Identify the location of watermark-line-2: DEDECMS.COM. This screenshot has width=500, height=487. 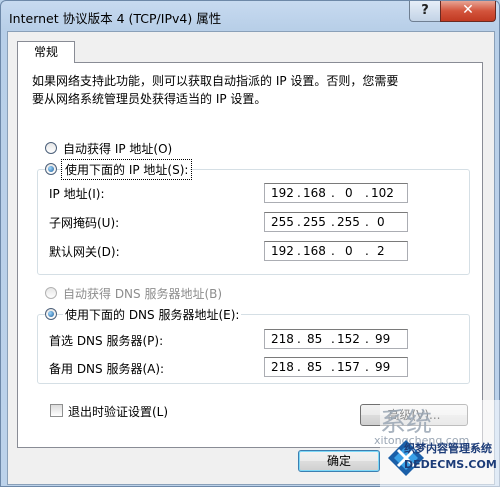
(450, 464).